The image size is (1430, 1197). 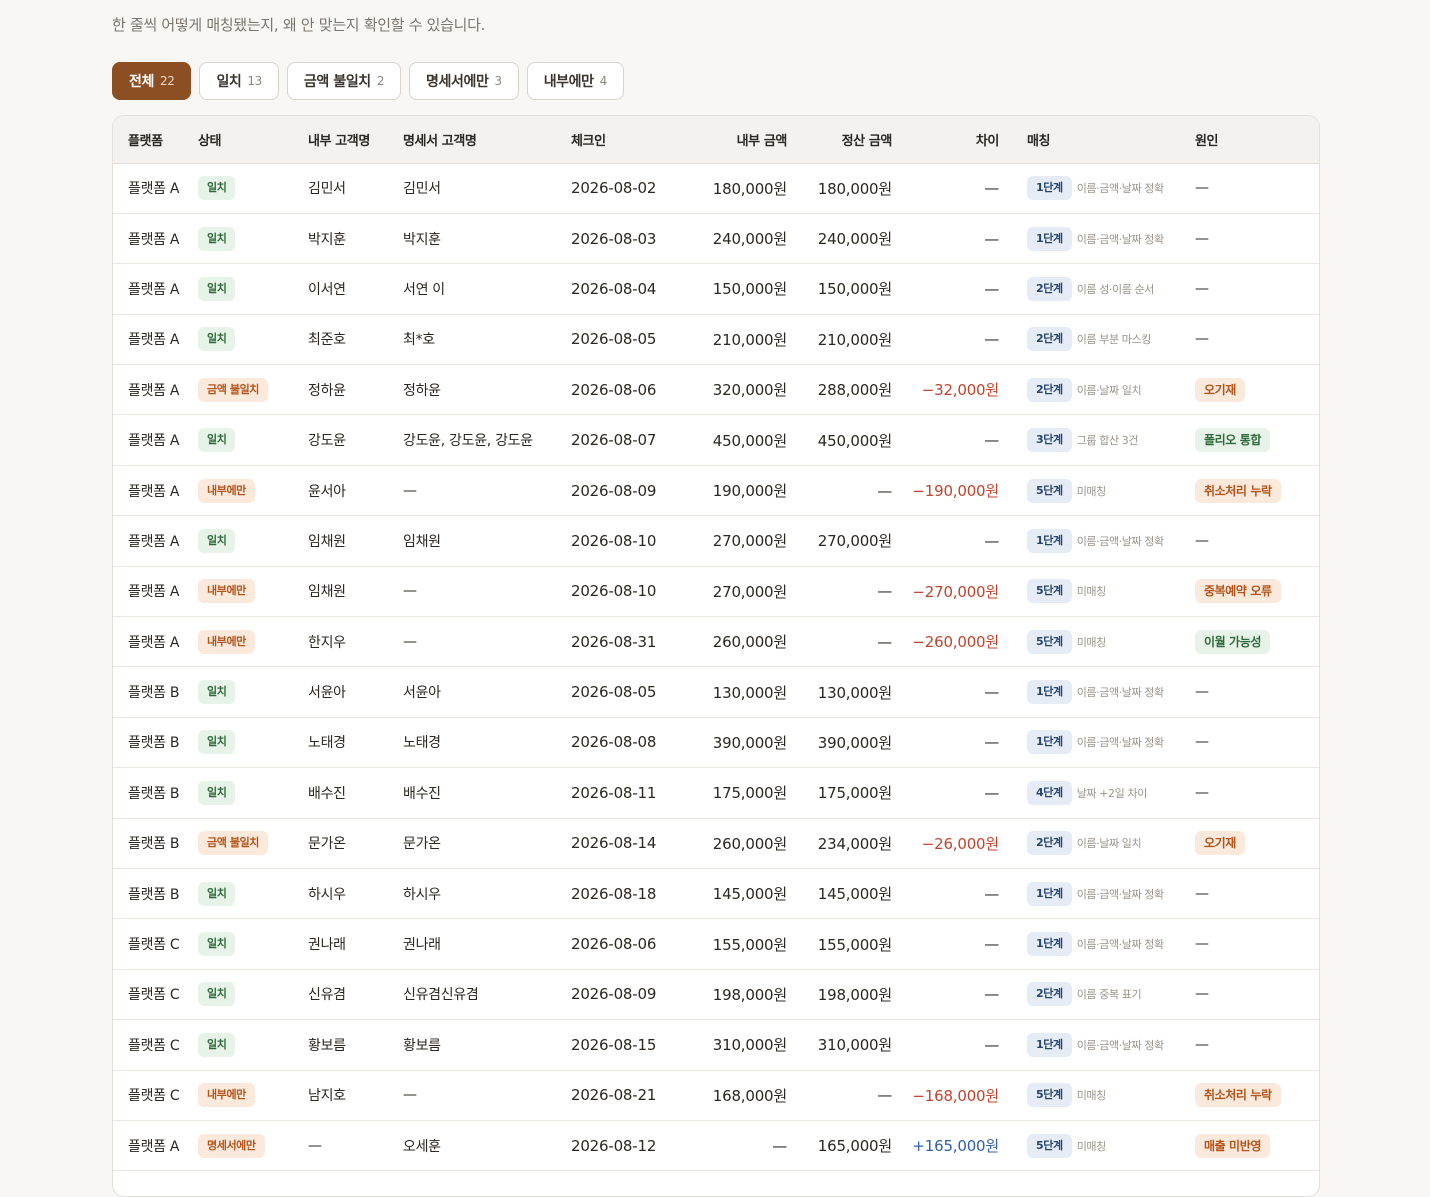 I want to click on match-cell: 5단계 미매칭, so click(x=1105, y=642).